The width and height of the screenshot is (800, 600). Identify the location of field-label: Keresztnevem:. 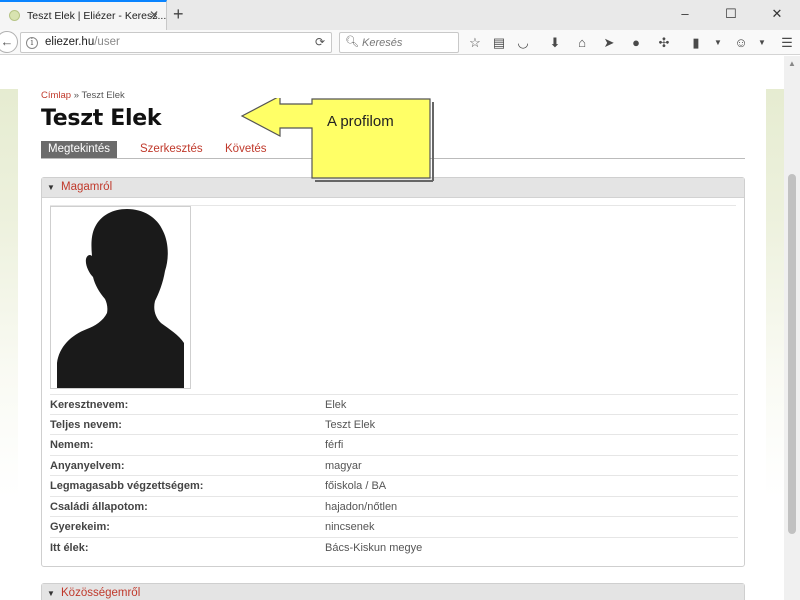
(89, 405).